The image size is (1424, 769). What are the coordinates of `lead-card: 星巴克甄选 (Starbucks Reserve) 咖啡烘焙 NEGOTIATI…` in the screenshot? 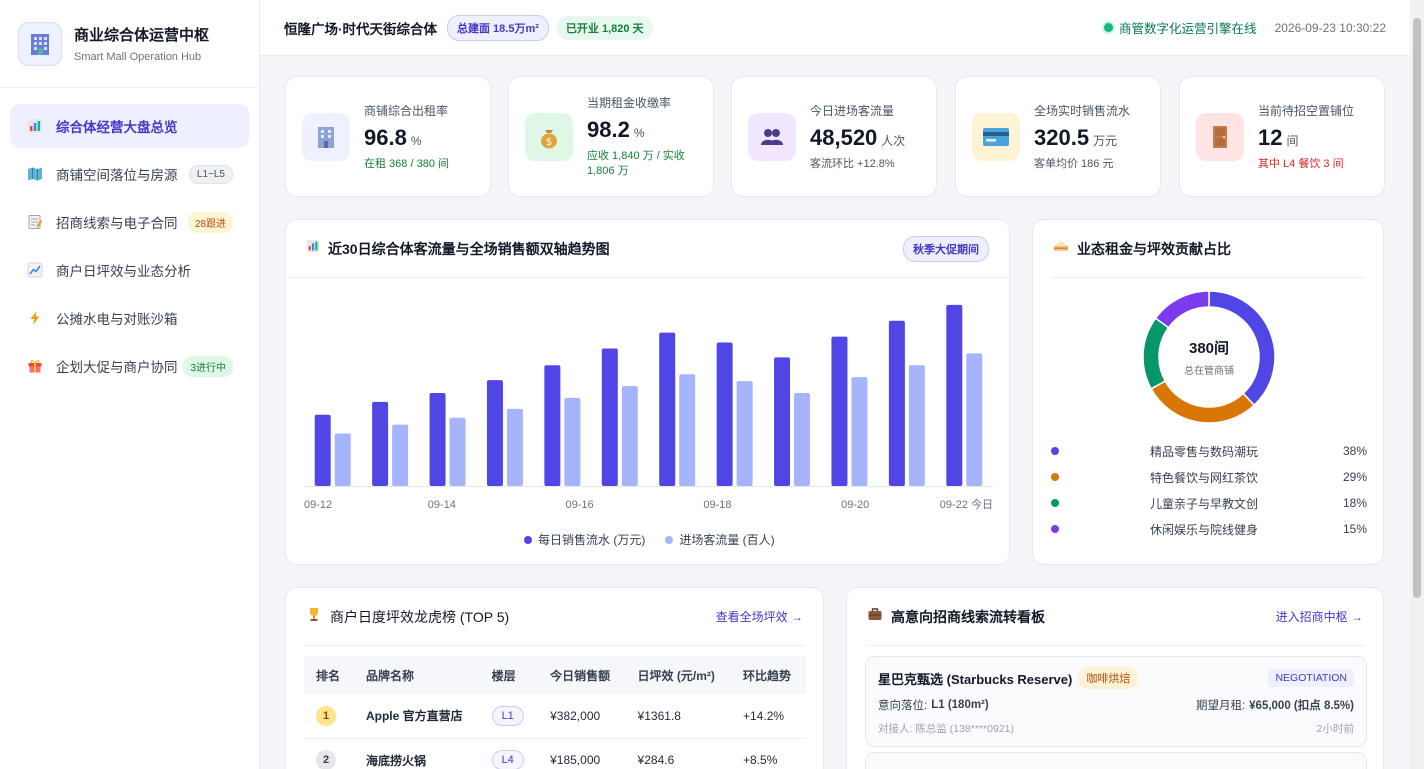 It's located at (1116, 701).